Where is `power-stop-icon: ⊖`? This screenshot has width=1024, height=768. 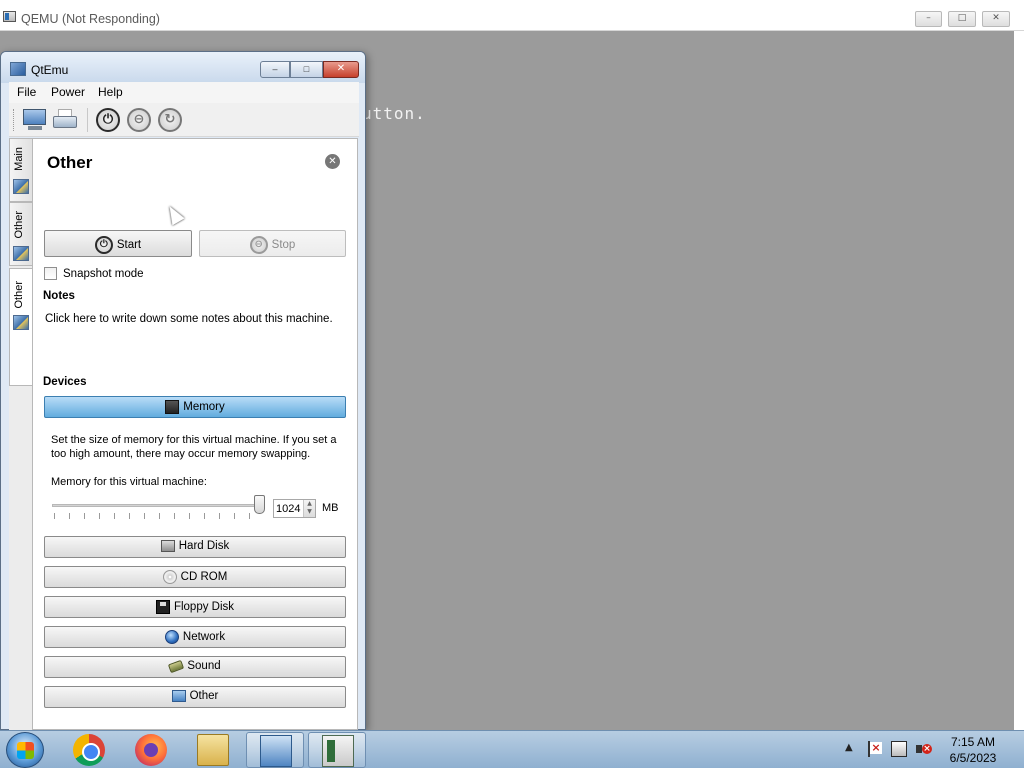
power-stop-icon: ⊖ is located at coordinates (139, 120).